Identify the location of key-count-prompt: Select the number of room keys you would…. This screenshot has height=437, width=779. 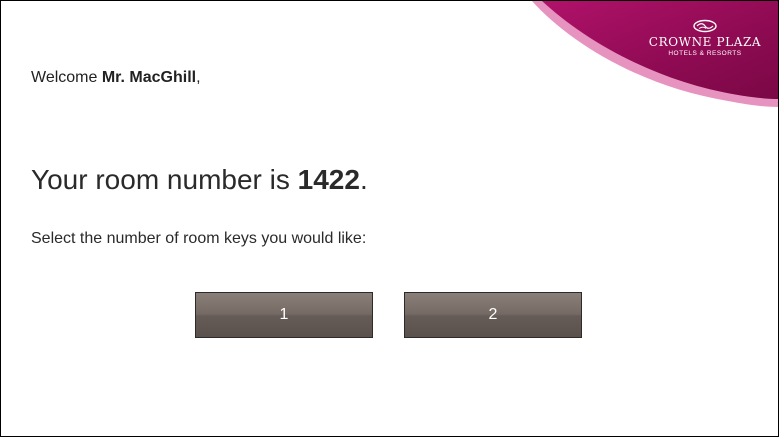
(199, 238).